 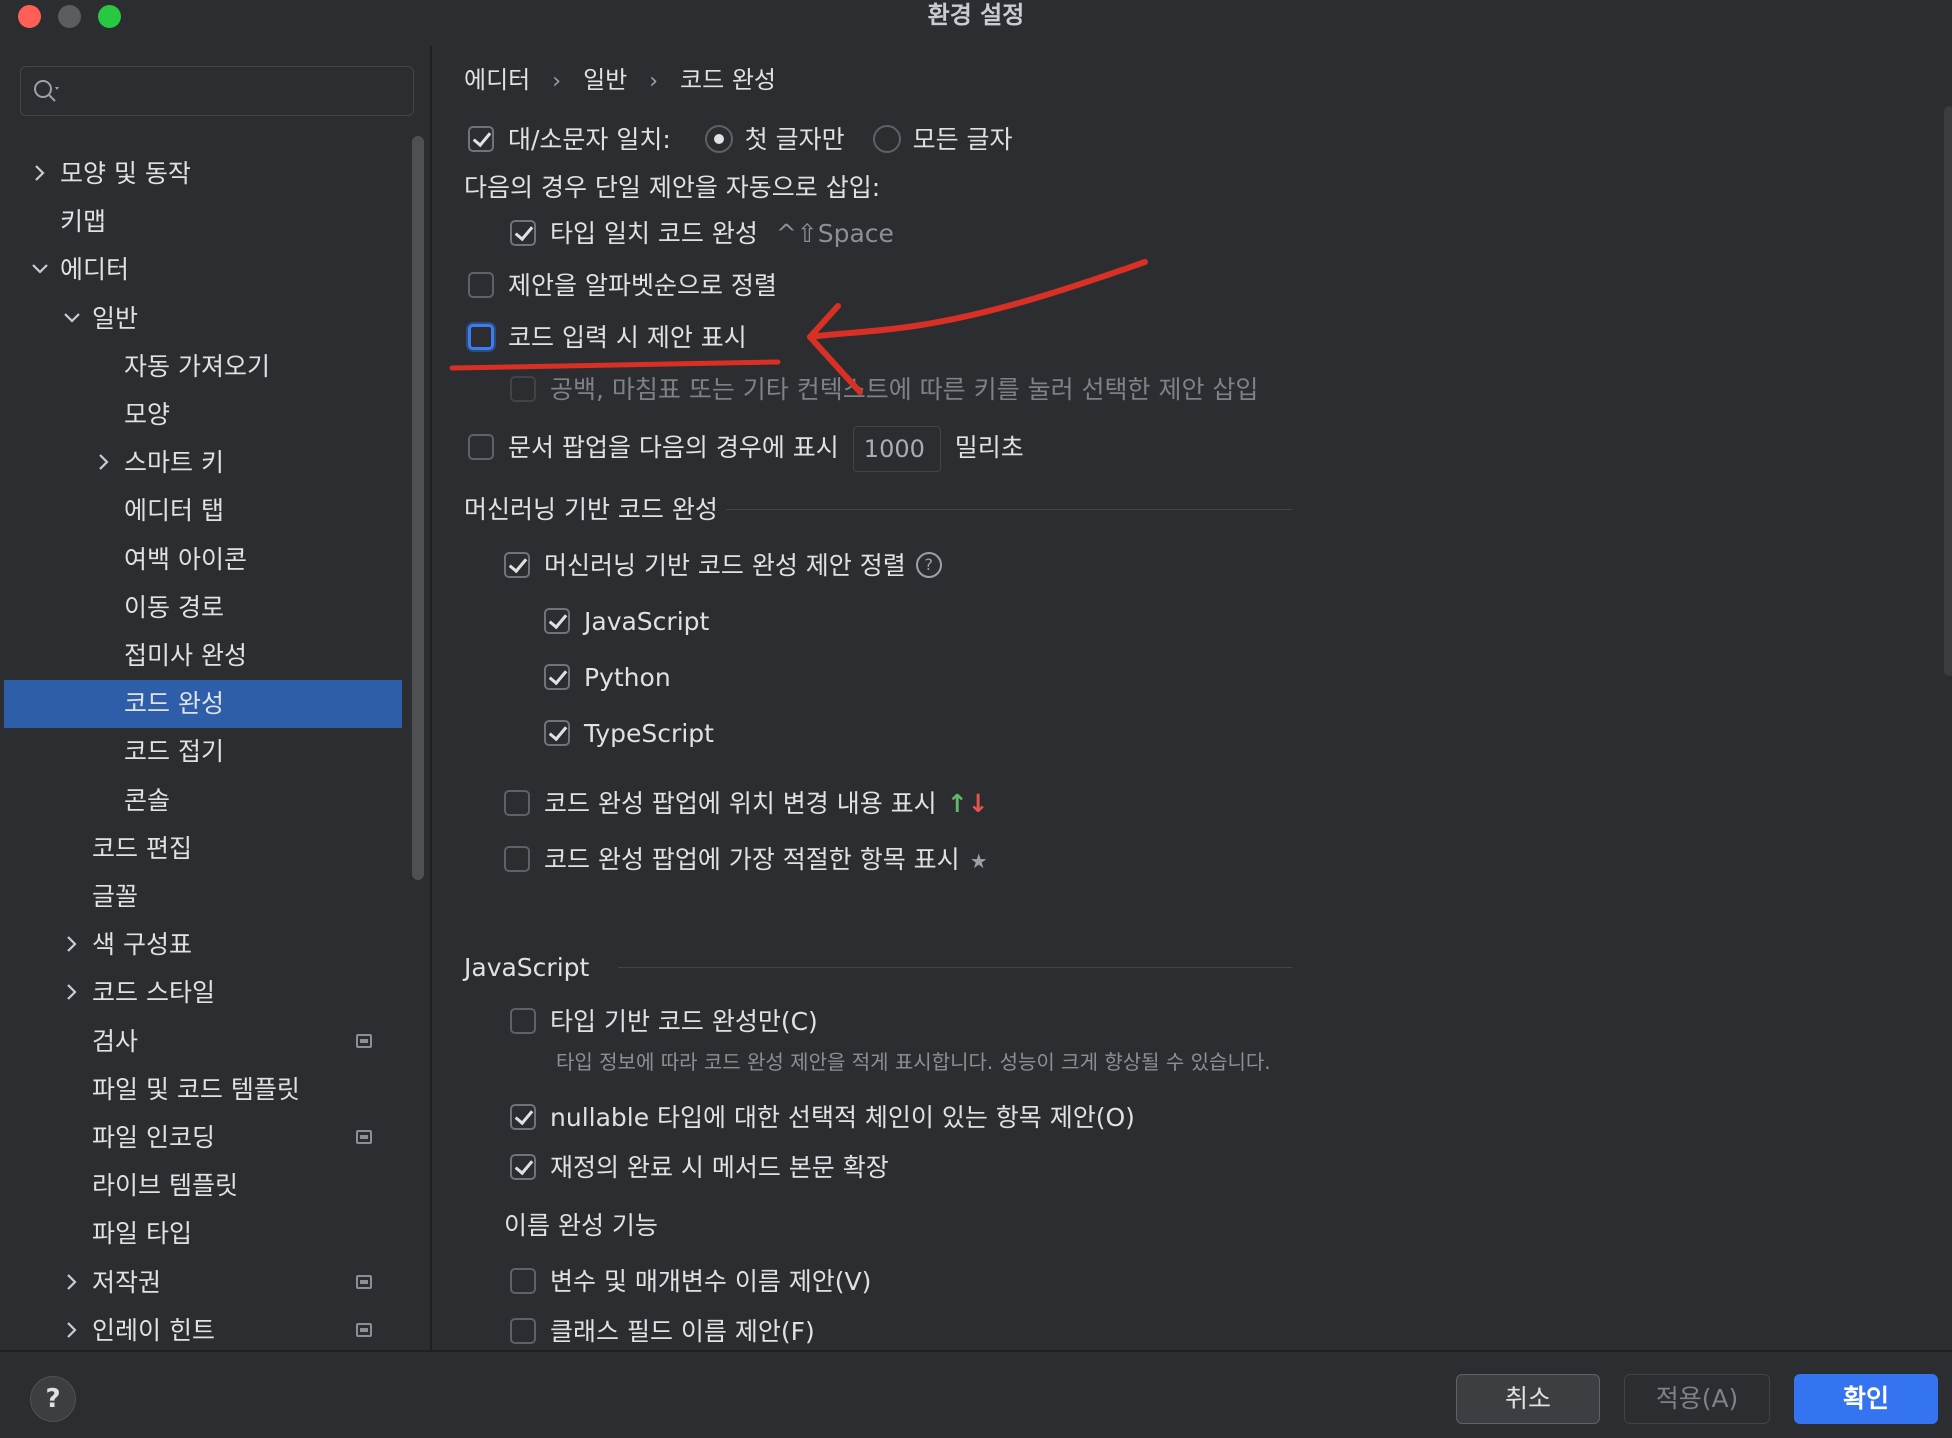 What do you see at coordinates (1697, 1399) in the screenshot?
I see `apply-button: 적용(A)` at bounding box center [1697, 1399].